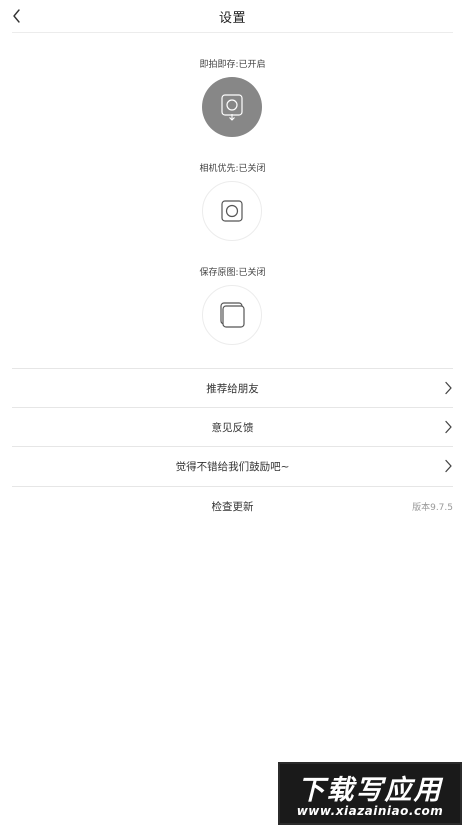 Image resolution: width=465 pixels, height=828 pixels. Describe the element at coordinates (232, 273) in the screenshot. I see `save-original-label: 保存原图:已关闭` at that location.